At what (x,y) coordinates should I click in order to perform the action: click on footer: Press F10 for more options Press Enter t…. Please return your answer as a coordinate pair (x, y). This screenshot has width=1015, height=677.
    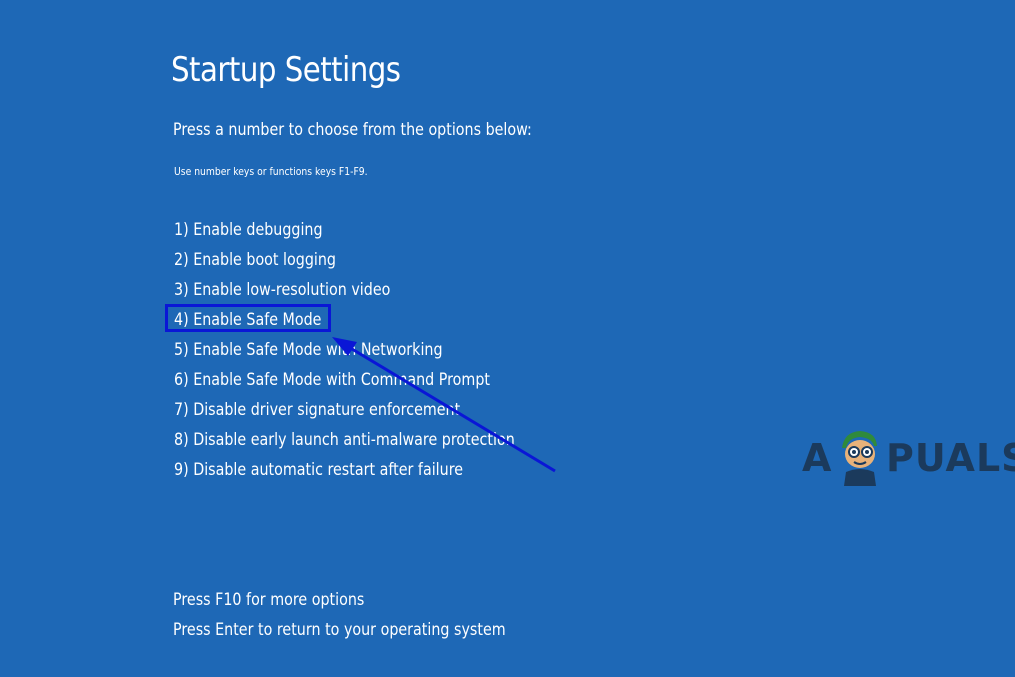
    Looking at the image, I should click on (371, 618).